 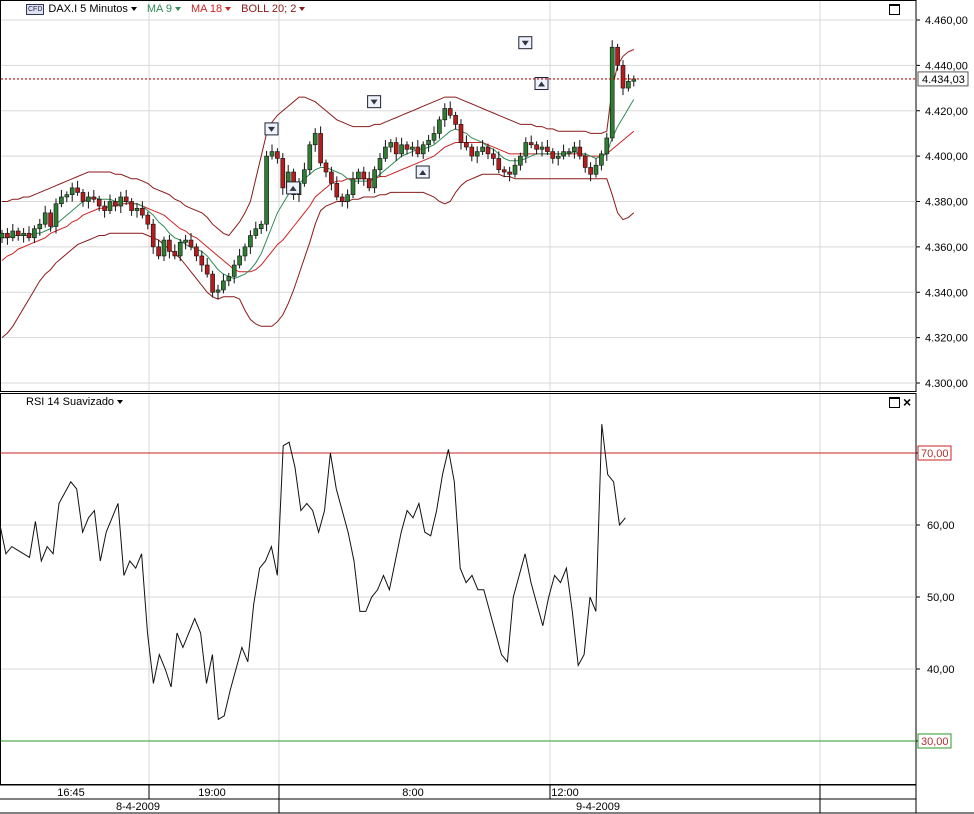 I want to click on time-axis: 16:45 19:00 8:00 12:00 8-4-2009 9-4-2009, so click(x=487, y=799).